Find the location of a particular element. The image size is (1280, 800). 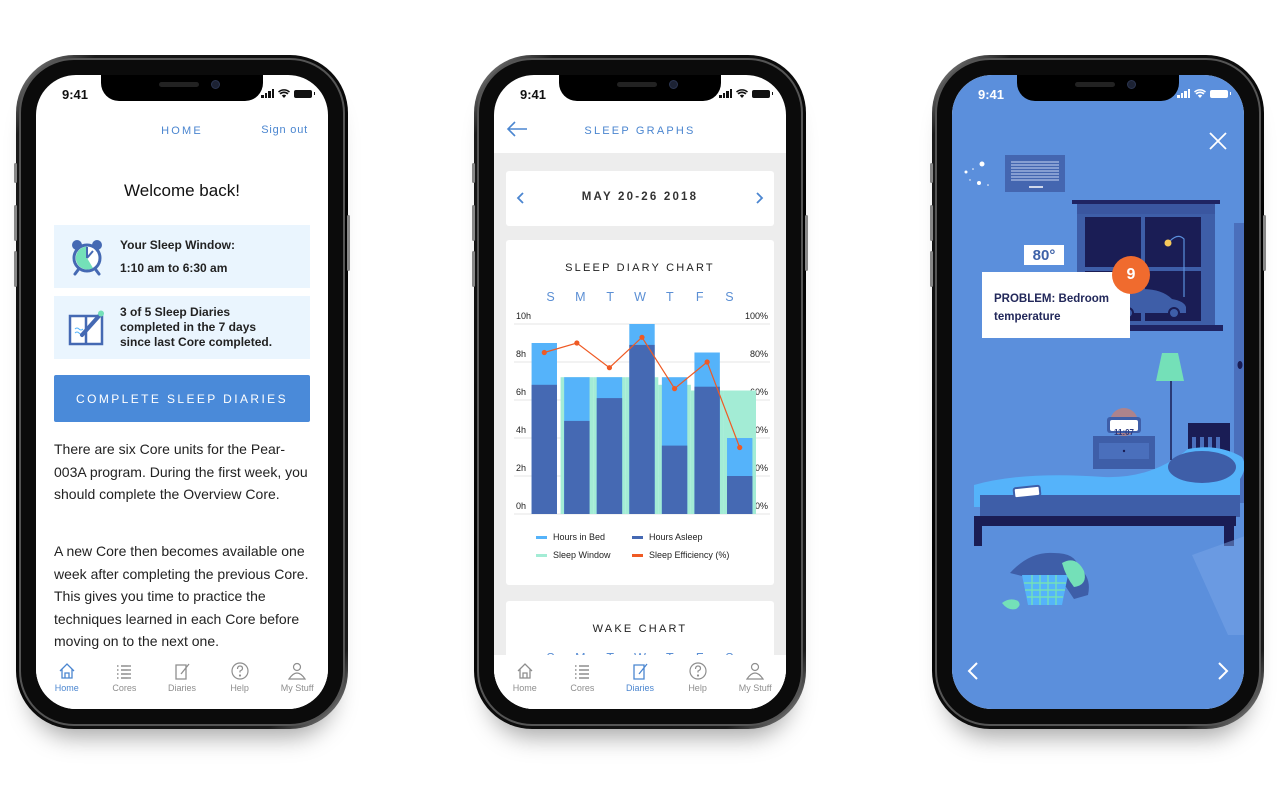

problem-text: PROBLEM: Bedroom temperature is located at coordinates (1051, 308).